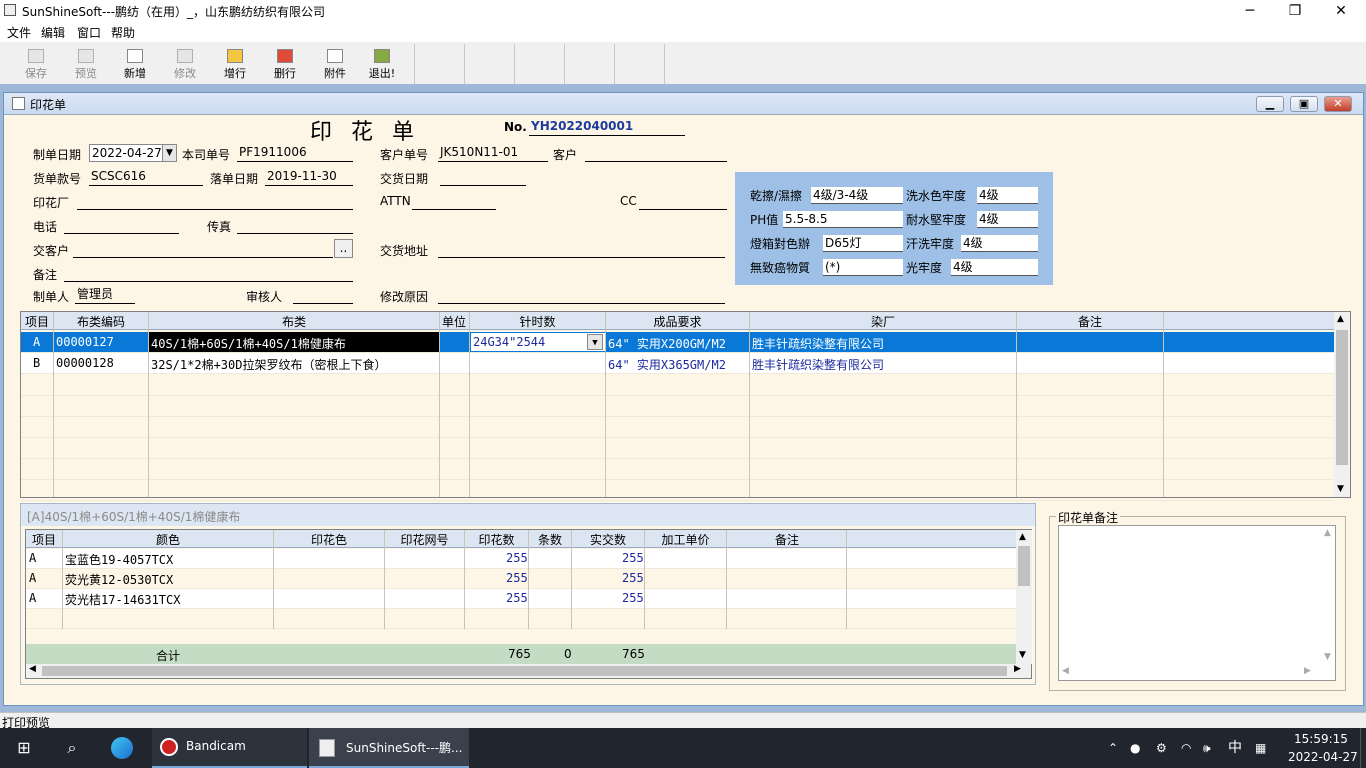  I want to click on delivery-address-field, so click(581, 249).